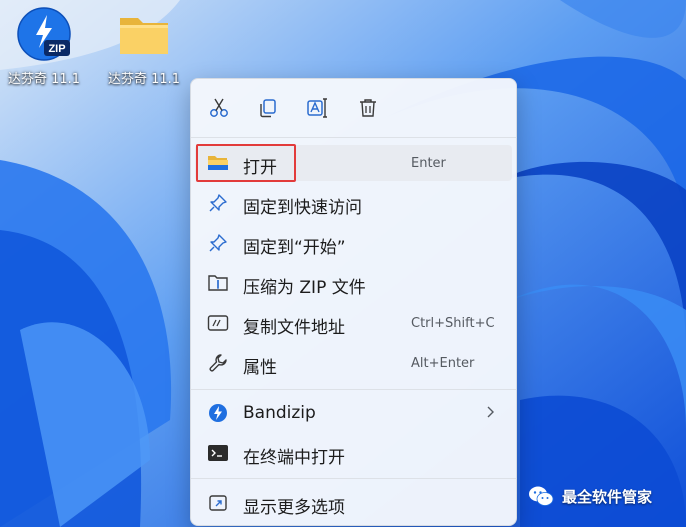  What do you see at coordinates (260, 368) in the screenshot?
I see `menu-item-label: 属性` at bounding box center [260, 368].